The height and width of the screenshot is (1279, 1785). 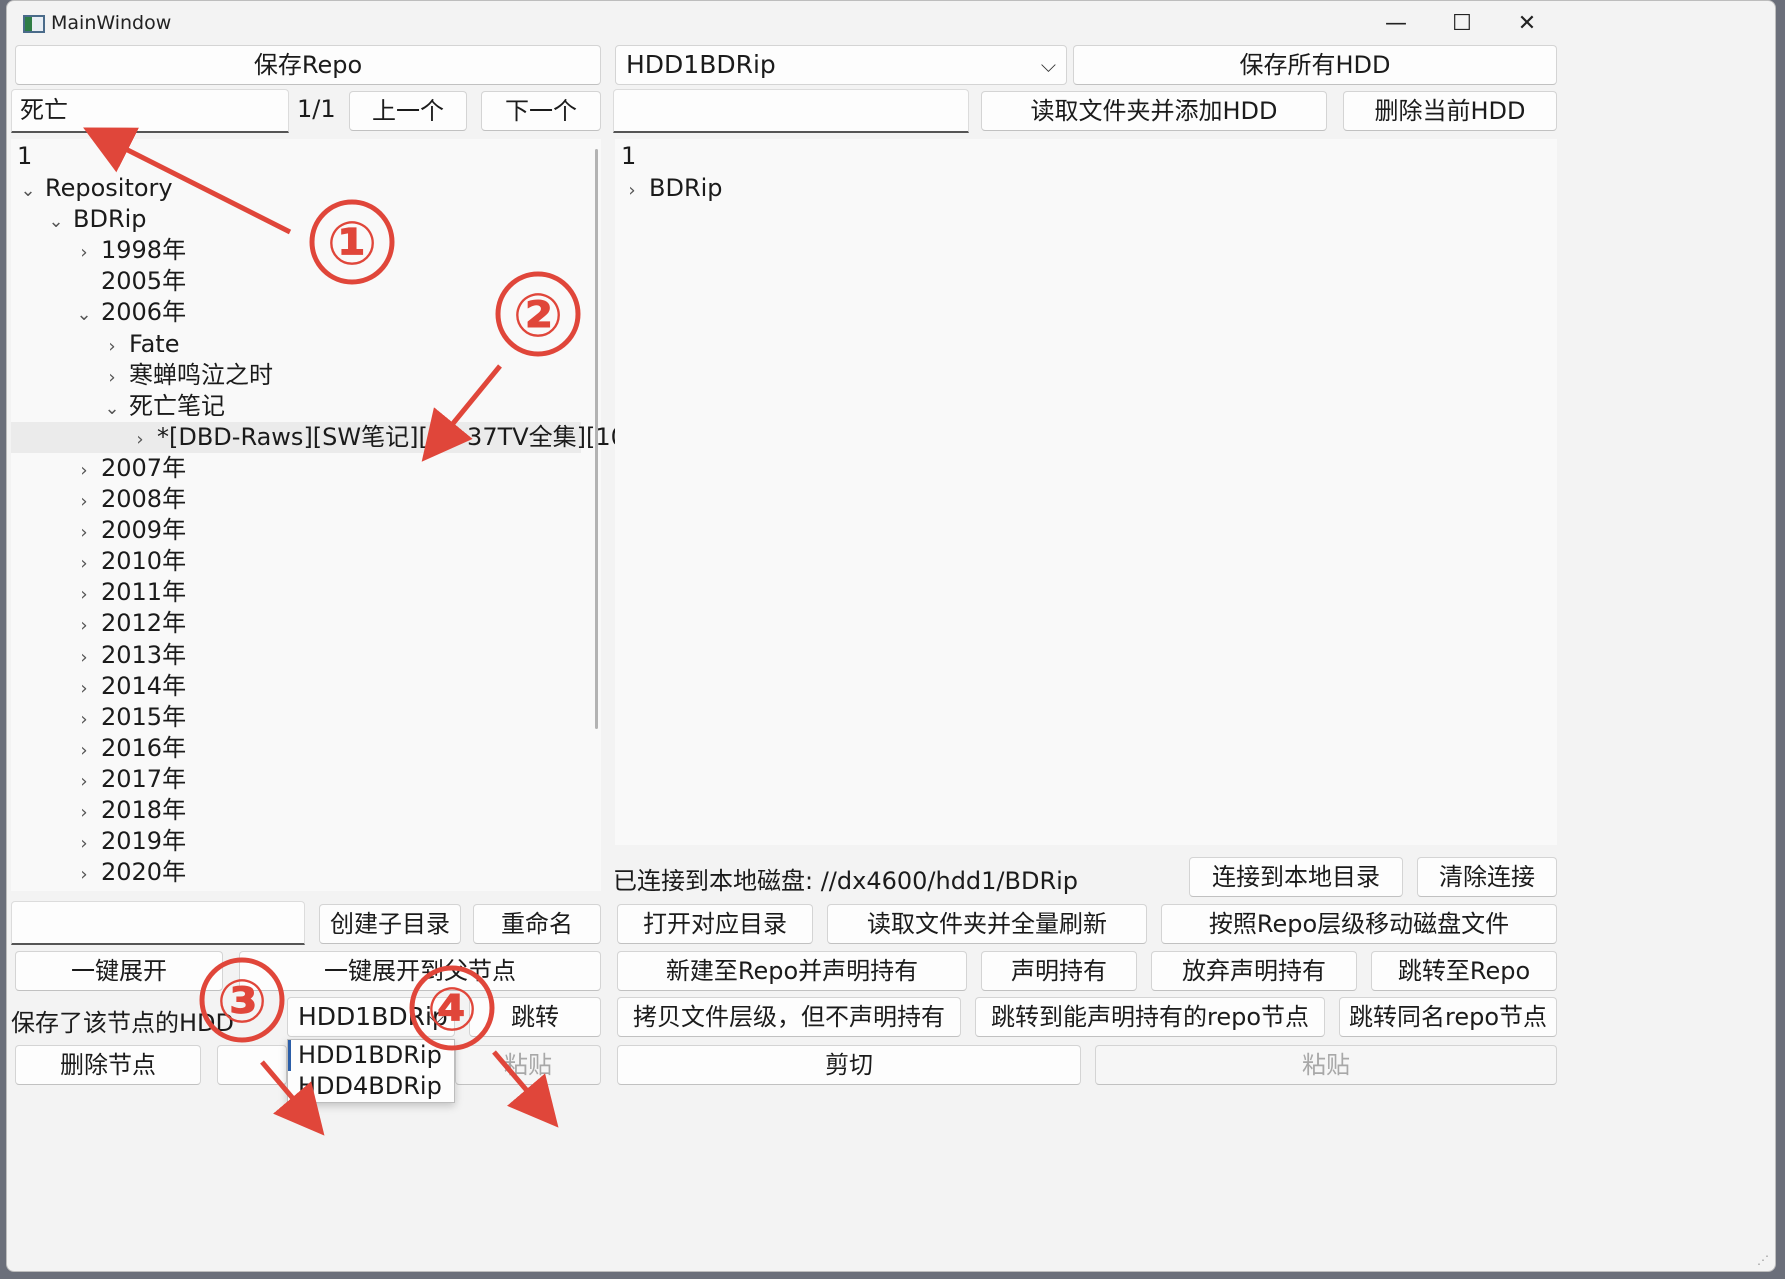 I want to click on repo-tree-item: › 2019年, so click(x=129, y=841).